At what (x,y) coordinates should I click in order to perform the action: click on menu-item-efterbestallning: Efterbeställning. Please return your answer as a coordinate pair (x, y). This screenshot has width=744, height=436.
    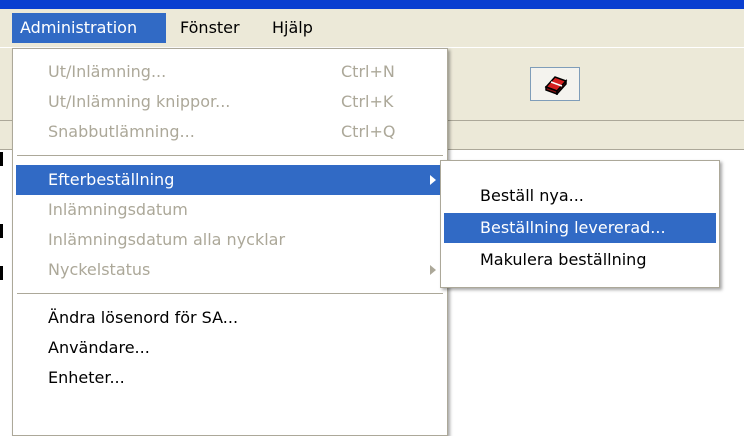
    Looking at the image, I should click on (230, 180).